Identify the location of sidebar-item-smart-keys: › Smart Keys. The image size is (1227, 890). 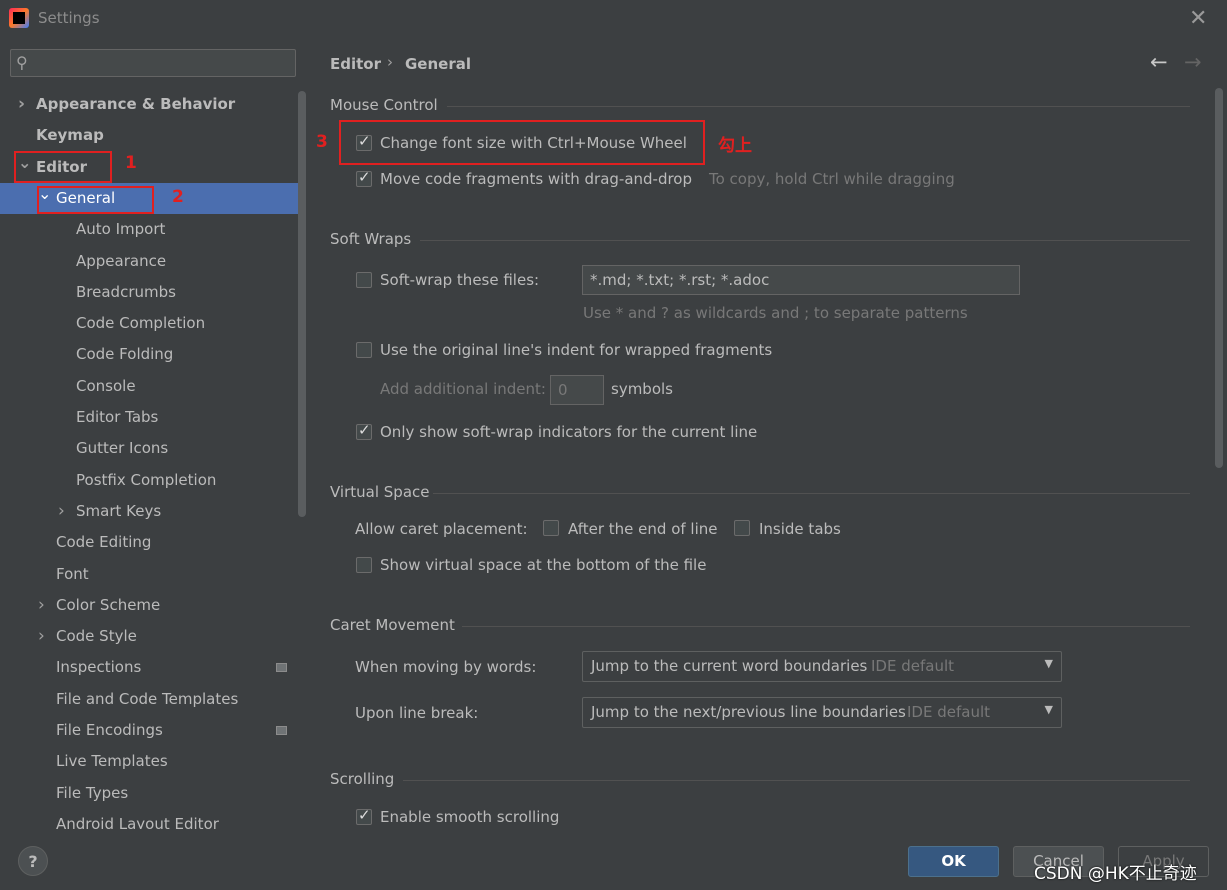
(149, 511).